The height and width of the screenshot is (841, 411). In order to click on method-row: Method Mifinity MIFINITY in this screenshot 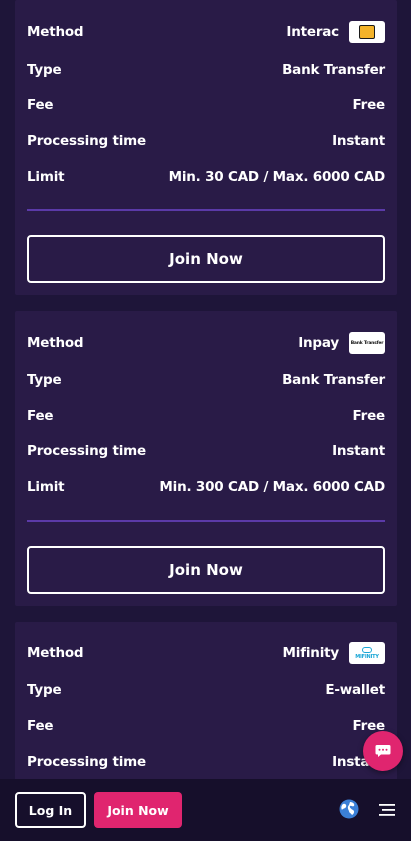, I will do `click(206, 653)`.